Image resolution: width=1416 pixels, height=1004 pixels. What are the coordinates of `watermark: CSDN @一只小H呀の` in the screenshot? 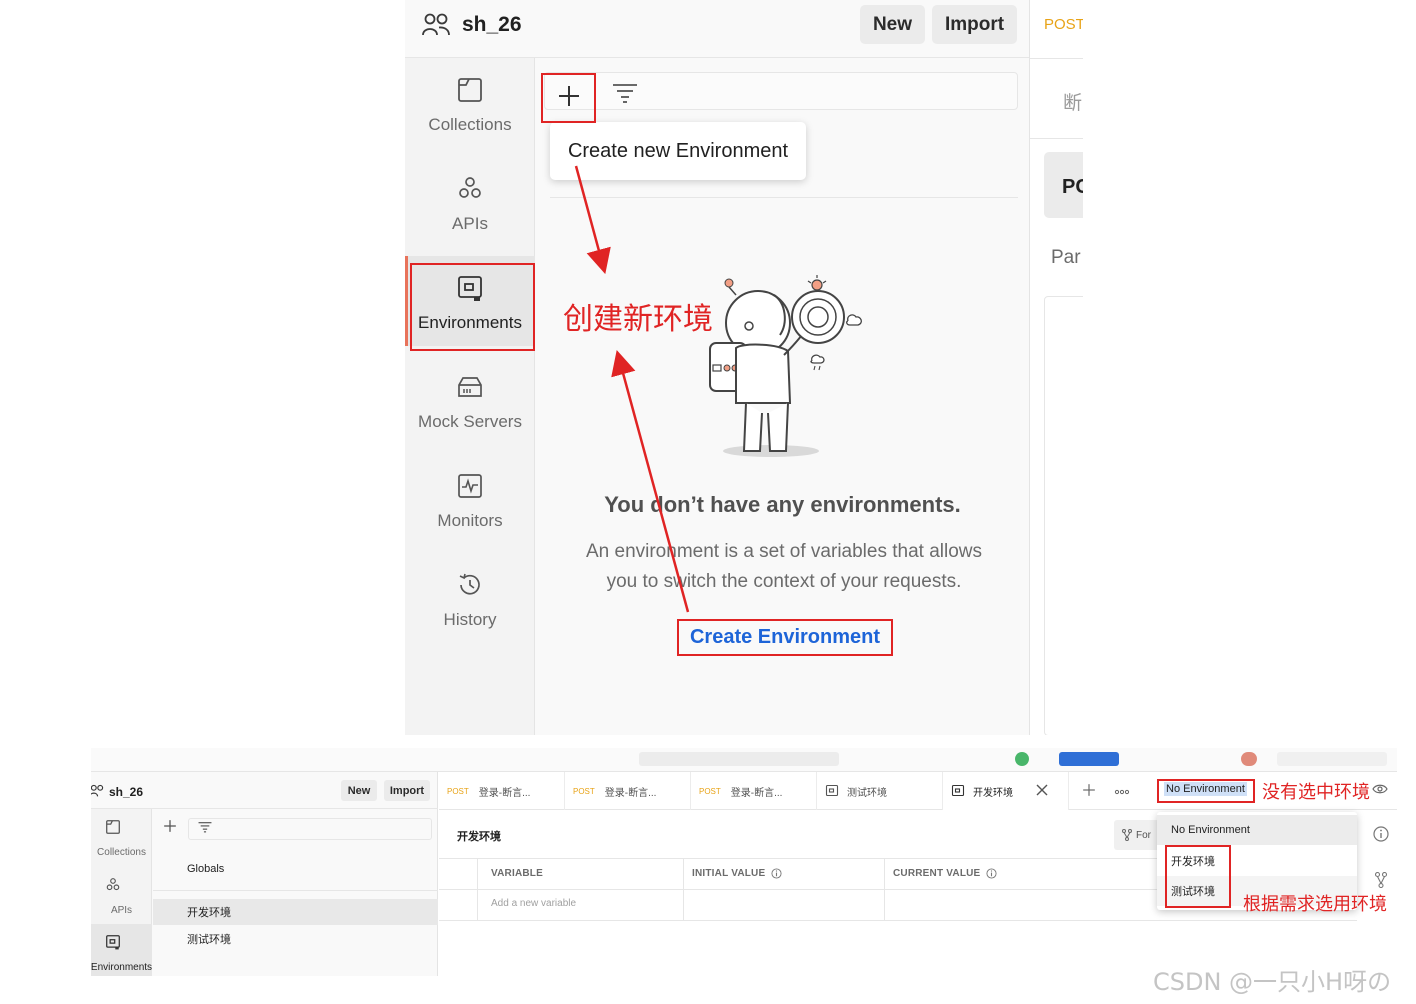 It's located at (1272, 982).